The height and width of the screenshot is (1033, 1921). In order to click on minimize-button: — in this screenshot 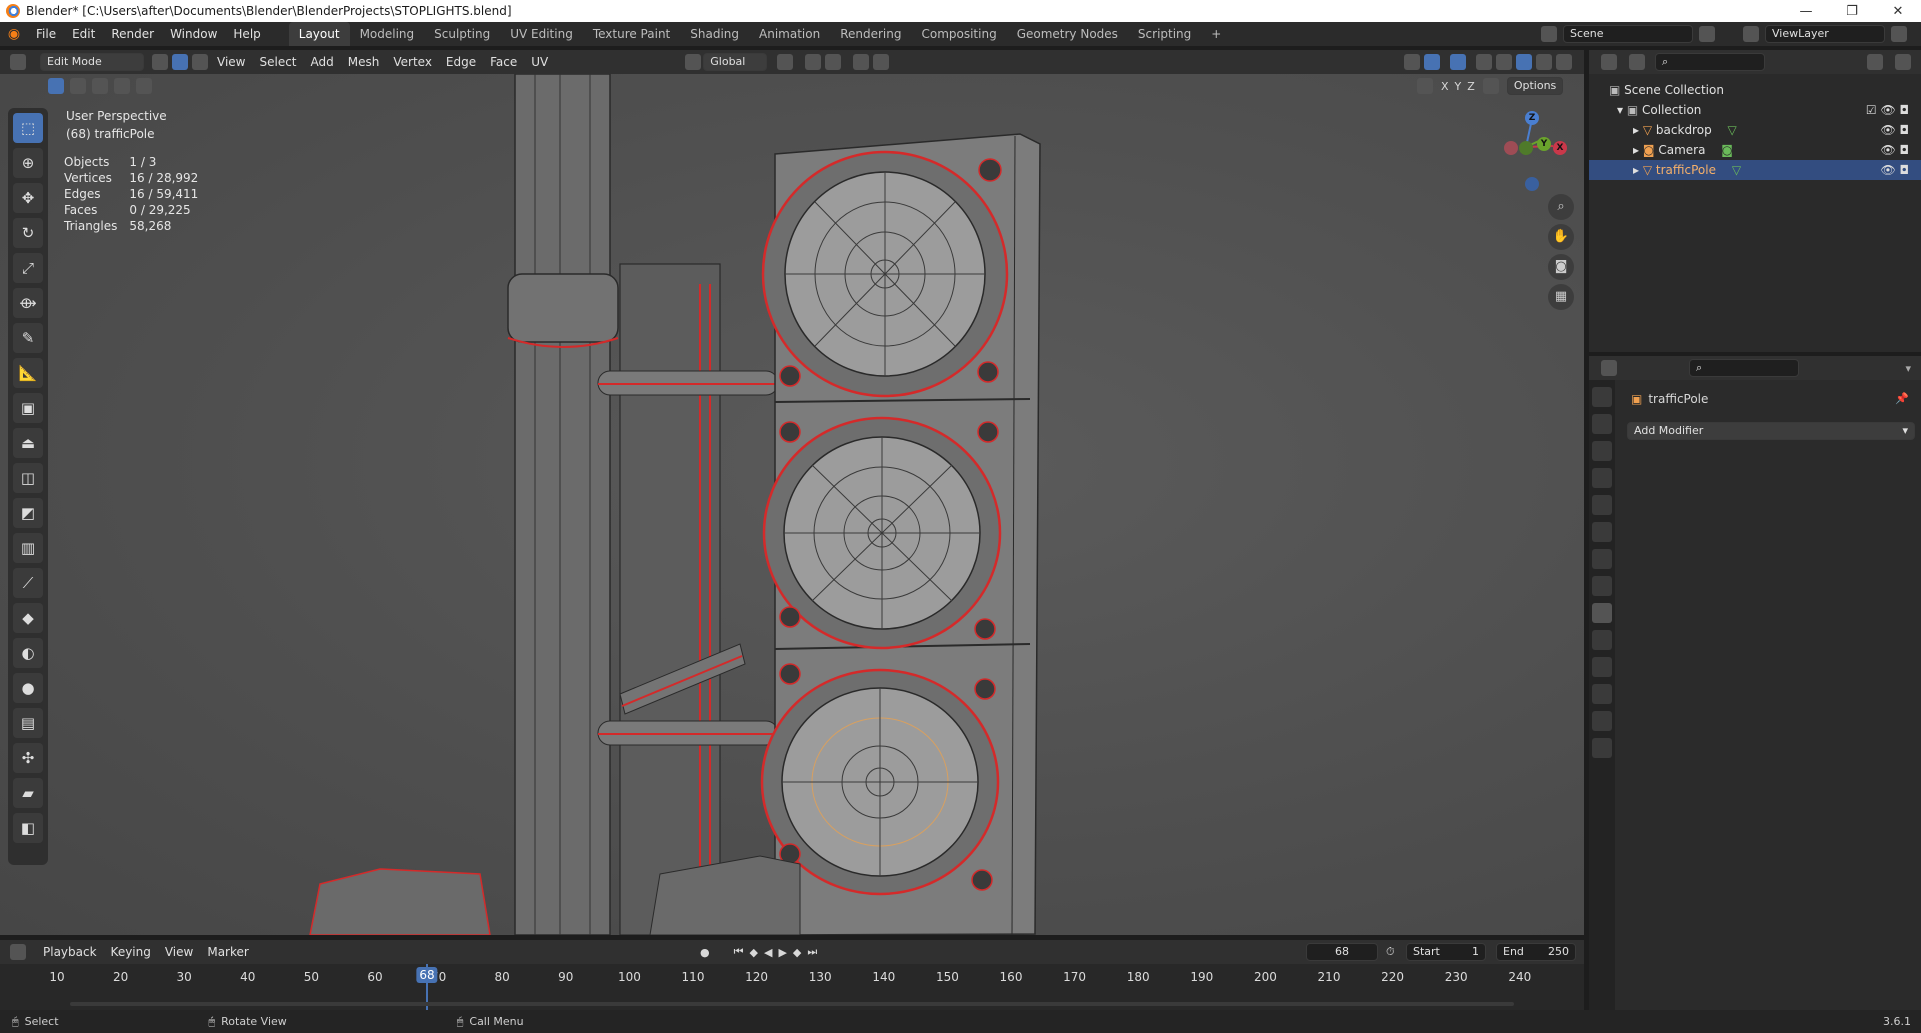, I will do `click(1806, 11)`.